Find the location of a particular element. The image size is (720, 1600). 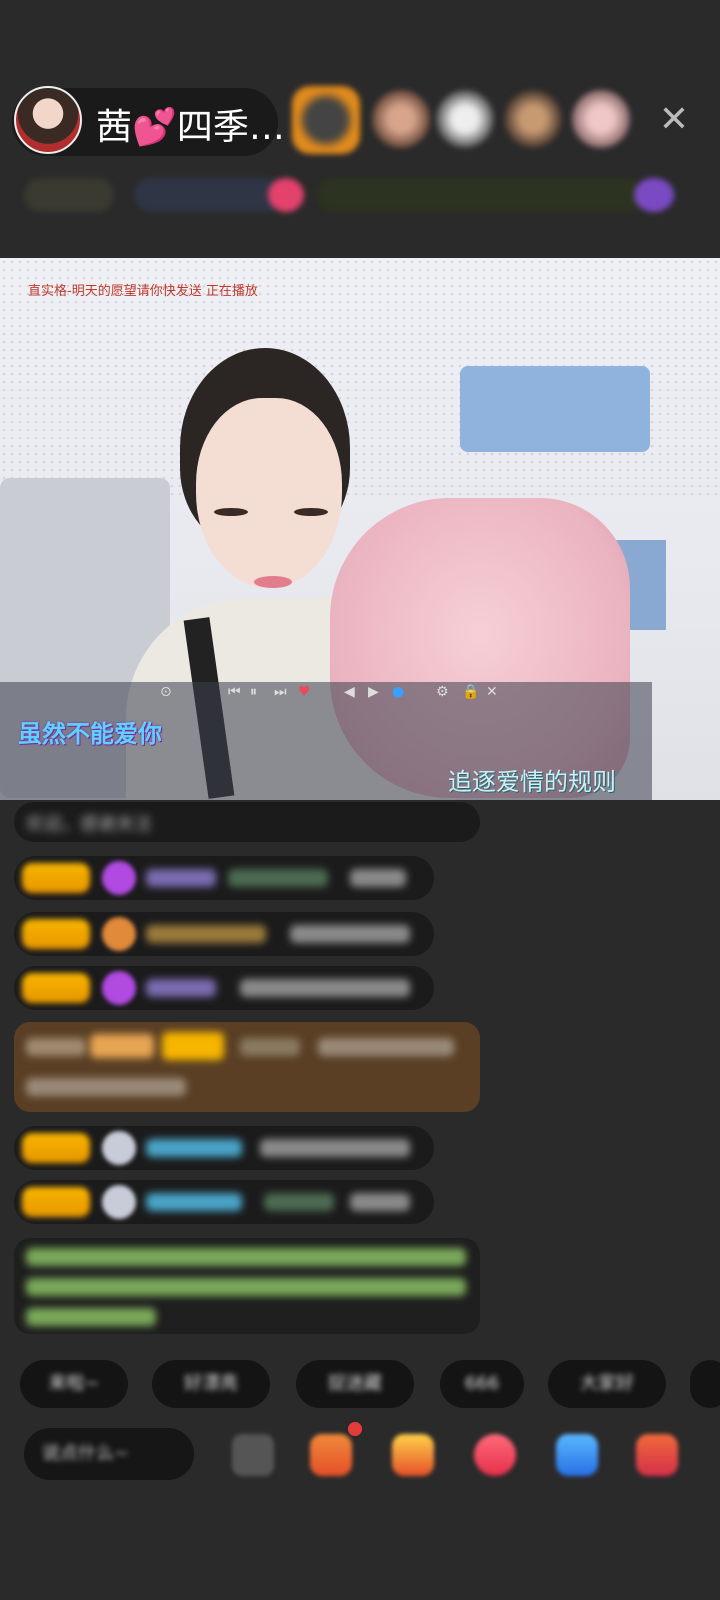

player-vol-down-icon: ◀ is located at coordinates (349, 692).